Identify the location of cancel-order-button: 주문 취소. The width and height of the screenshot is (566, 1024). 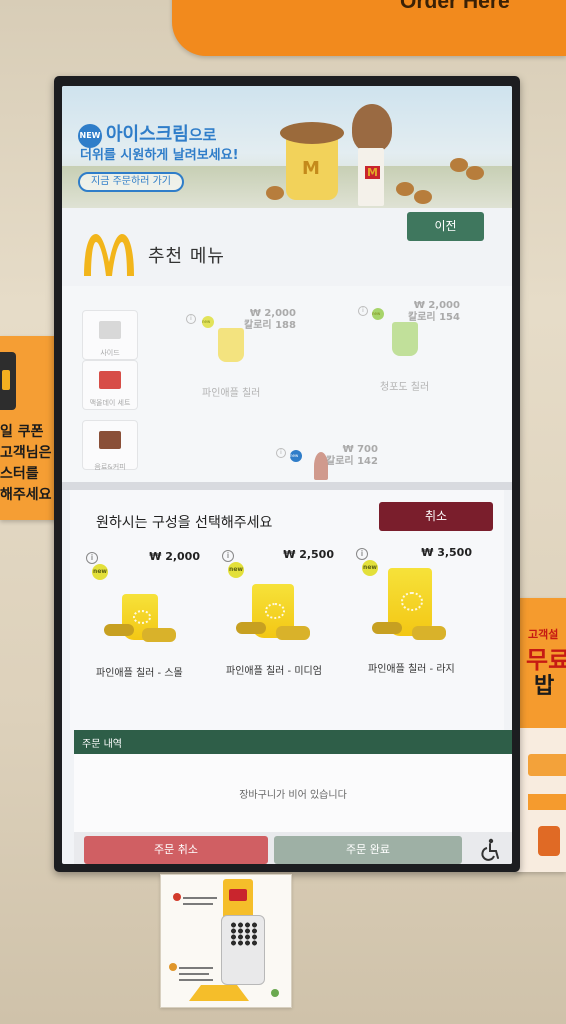
(176, 850).